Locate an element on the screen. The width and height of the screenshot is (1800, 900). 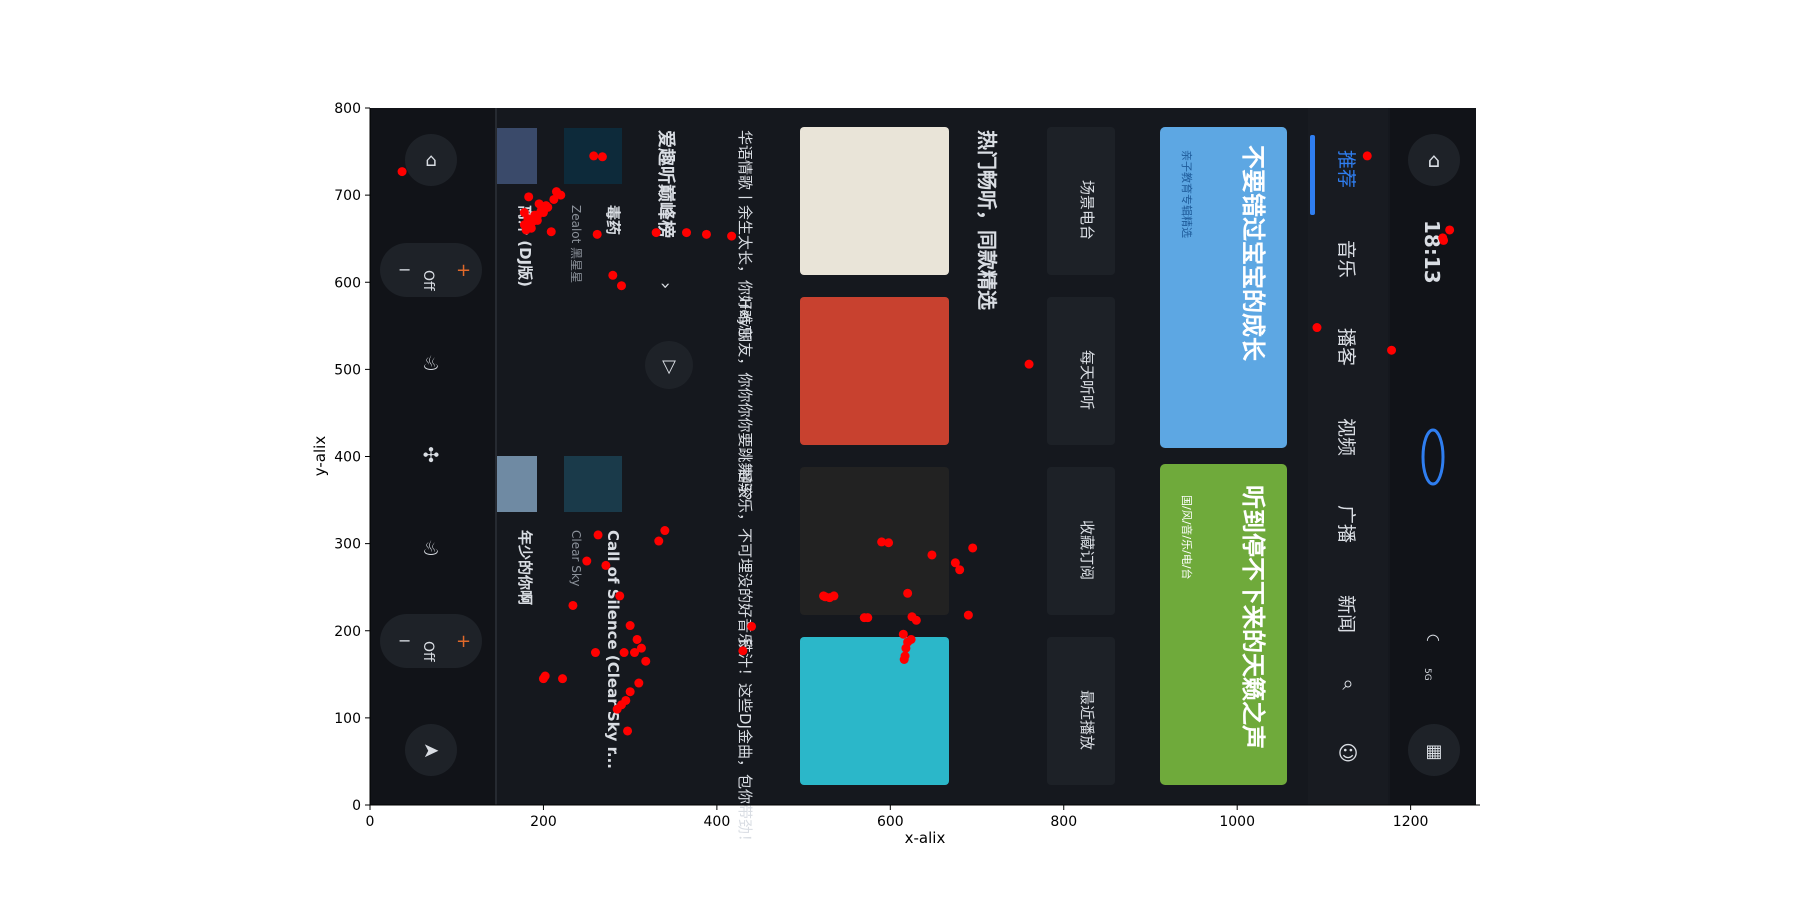
banner-tag-1: 亲子教育专辑精选 is located at coordinates (1187, 194).